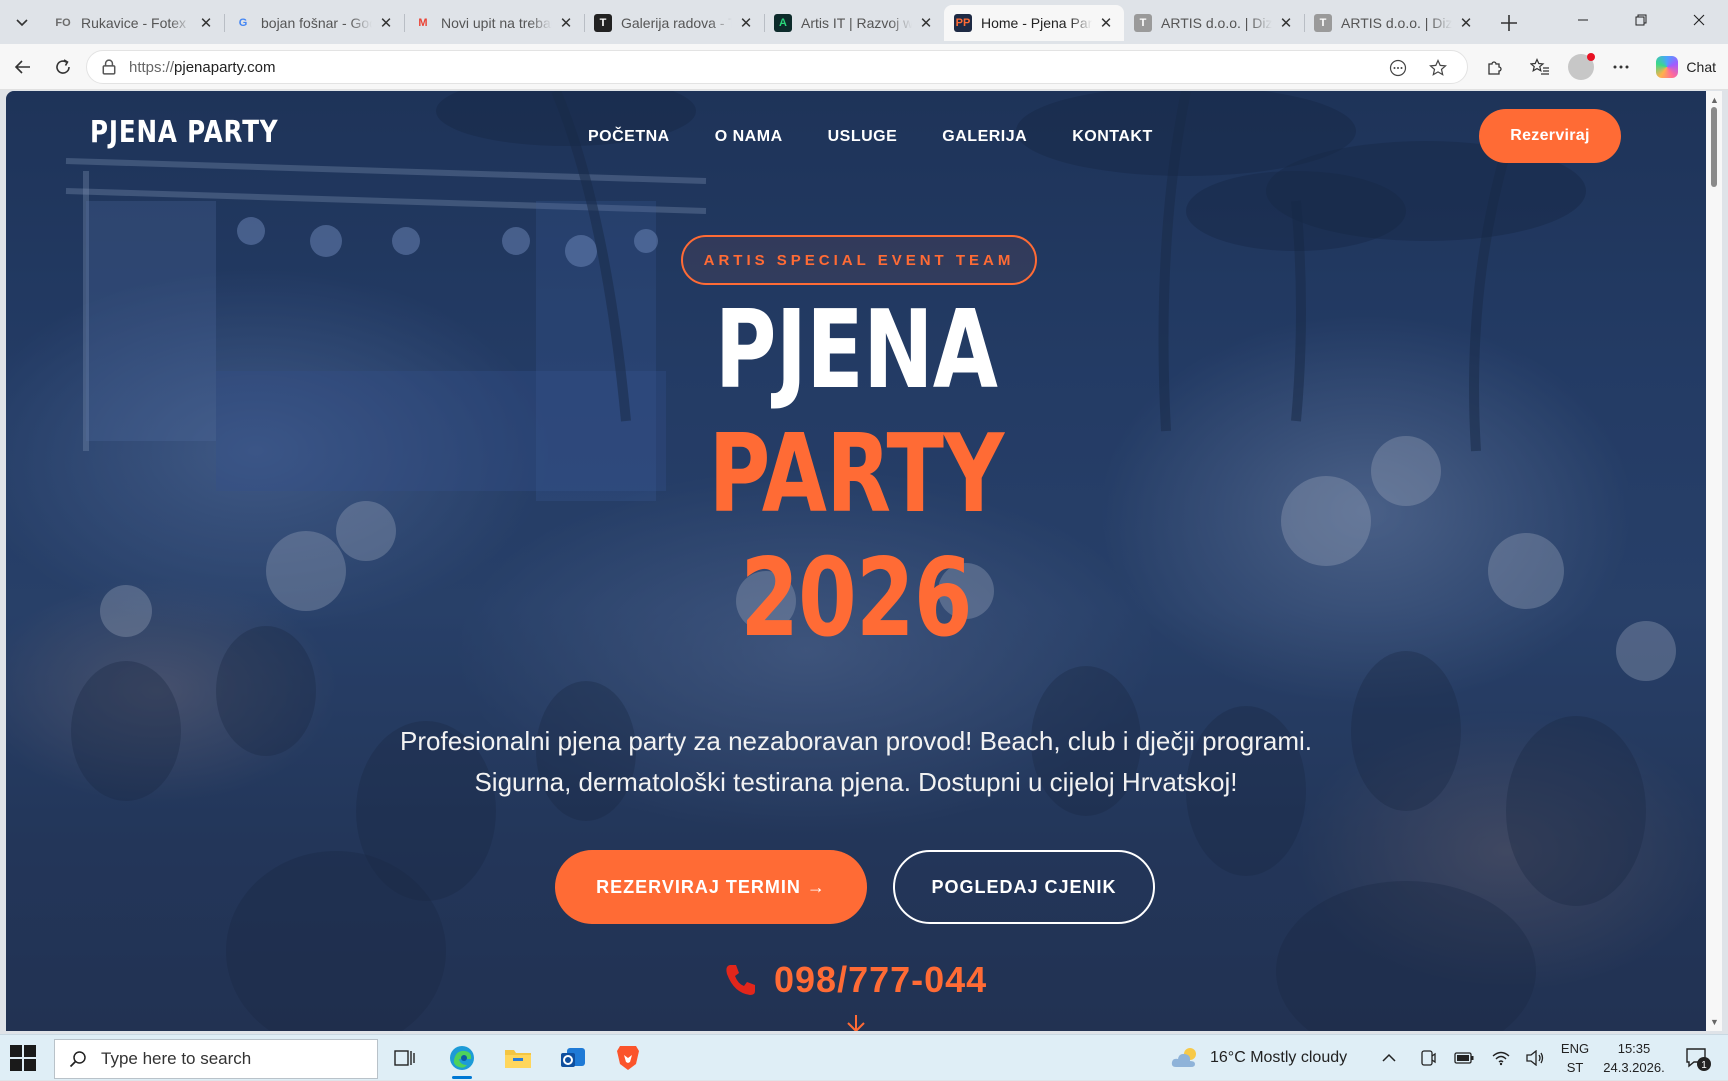  Describe the element at coordinates (984, 137) in the screenshot. I see `nav-link: GALERIJA` at that location.